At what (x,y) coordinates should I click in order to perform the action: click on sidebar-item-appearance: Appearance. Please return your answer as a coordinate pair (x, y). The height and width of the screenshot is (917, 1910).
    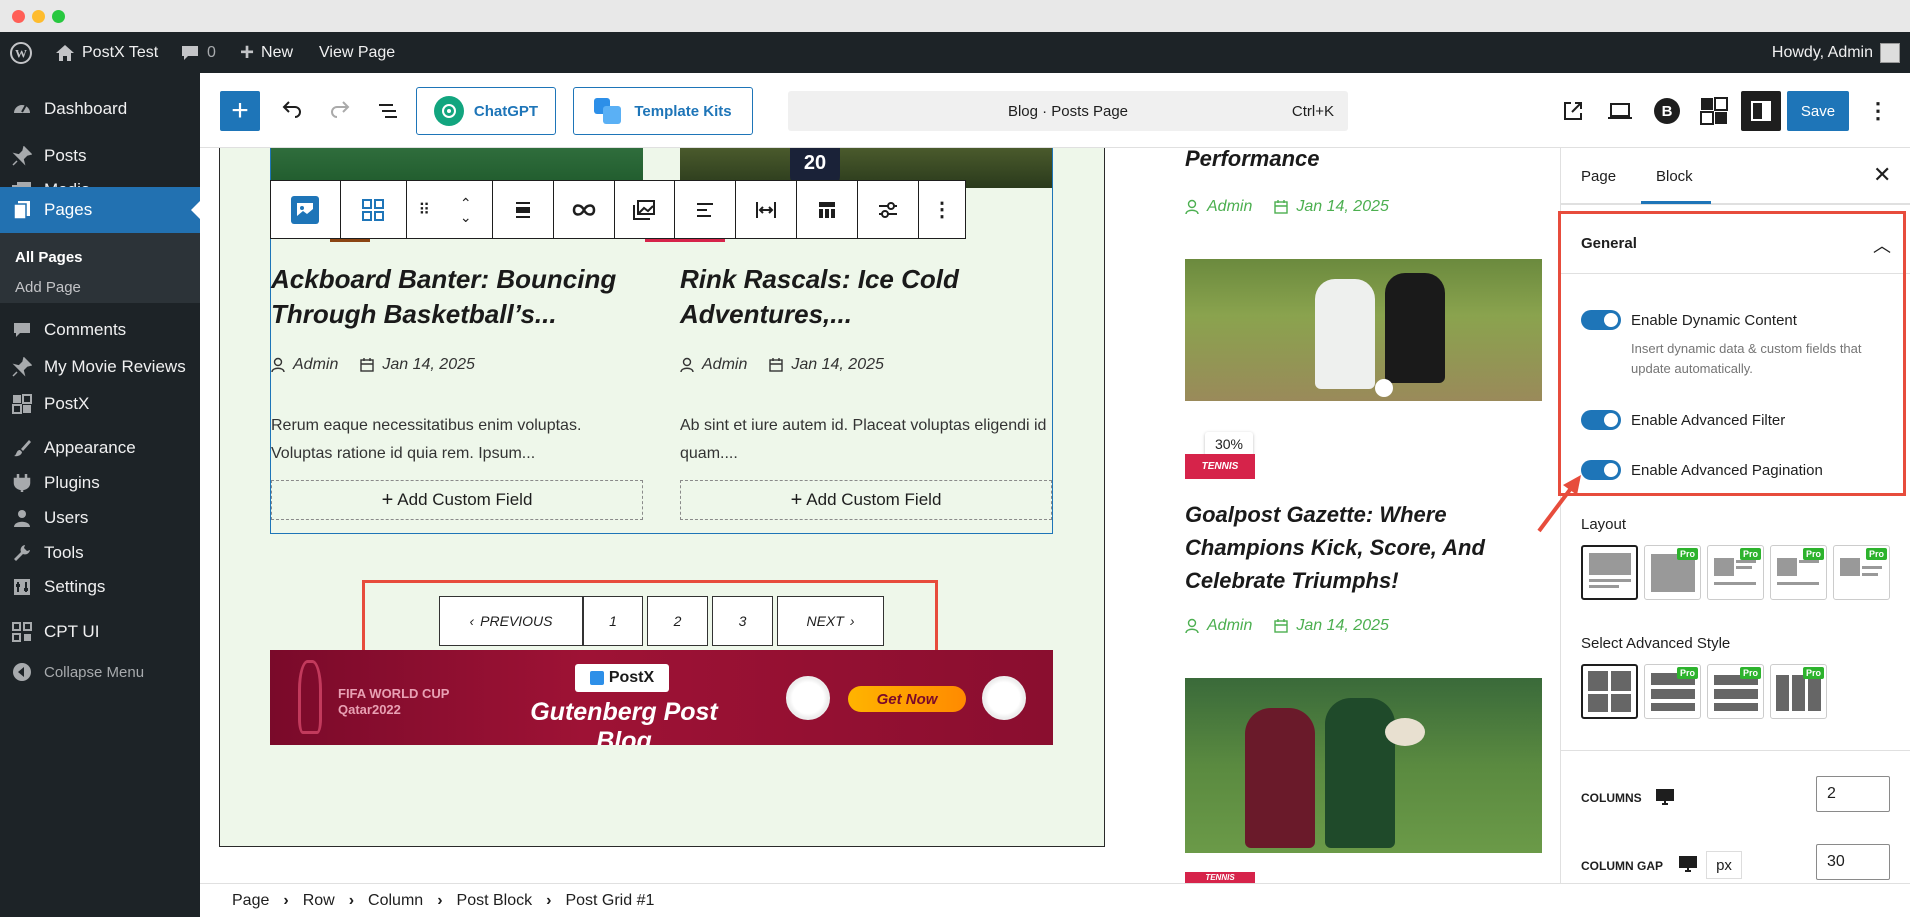
    Looking at the image, I should click on (100, 448).